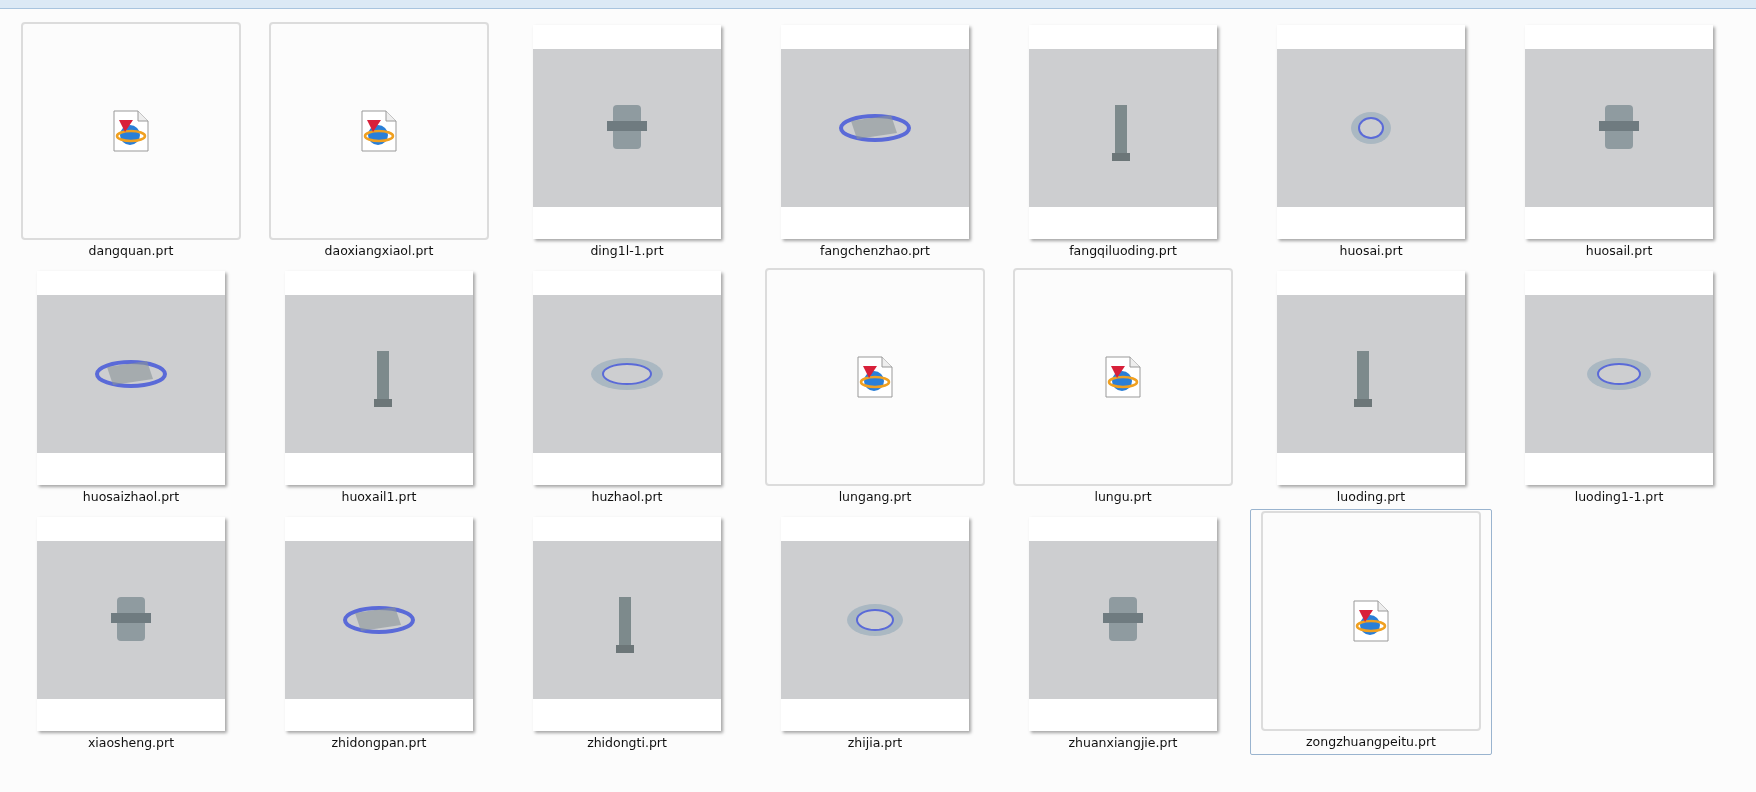  What do you see at coordinates (1123, 140) in the screenshot?
I see `file-item: fangqiluoding.prt` at bounding box center [1123, 140].